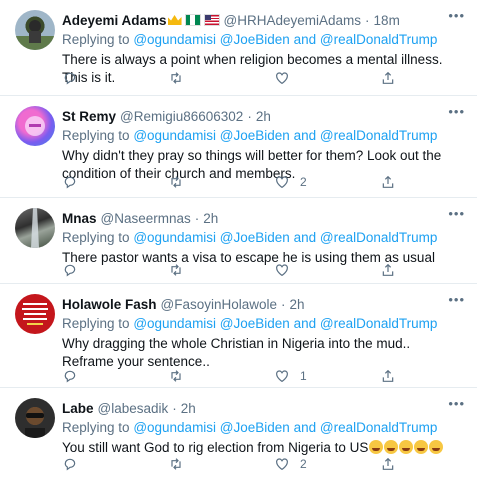  I want to click on author-name: Labe, so click(78, 408).